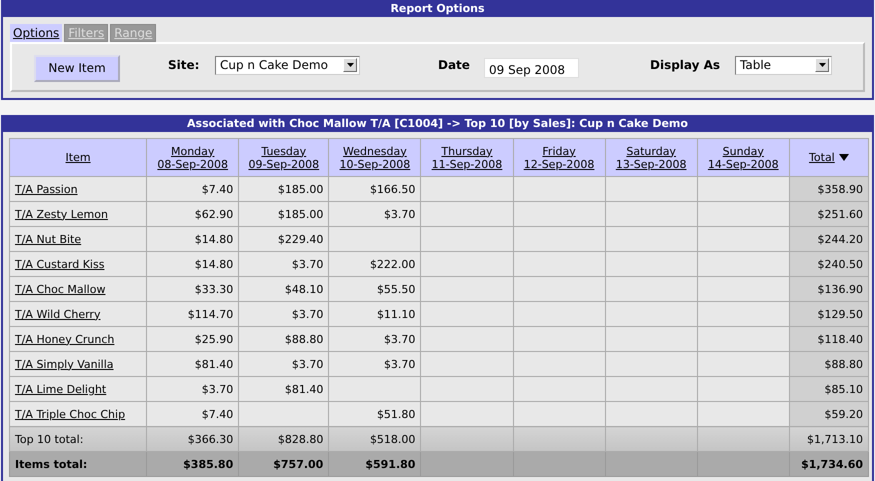 This screenshot has height=481, width=875. Describe the element at coordinates (437, 123) in the screenshot. I see `report-title: Associated with Choc Mallow T/A [C1004] -> Top 10 [by Sales]: Cup n Cake Demo` at that location.